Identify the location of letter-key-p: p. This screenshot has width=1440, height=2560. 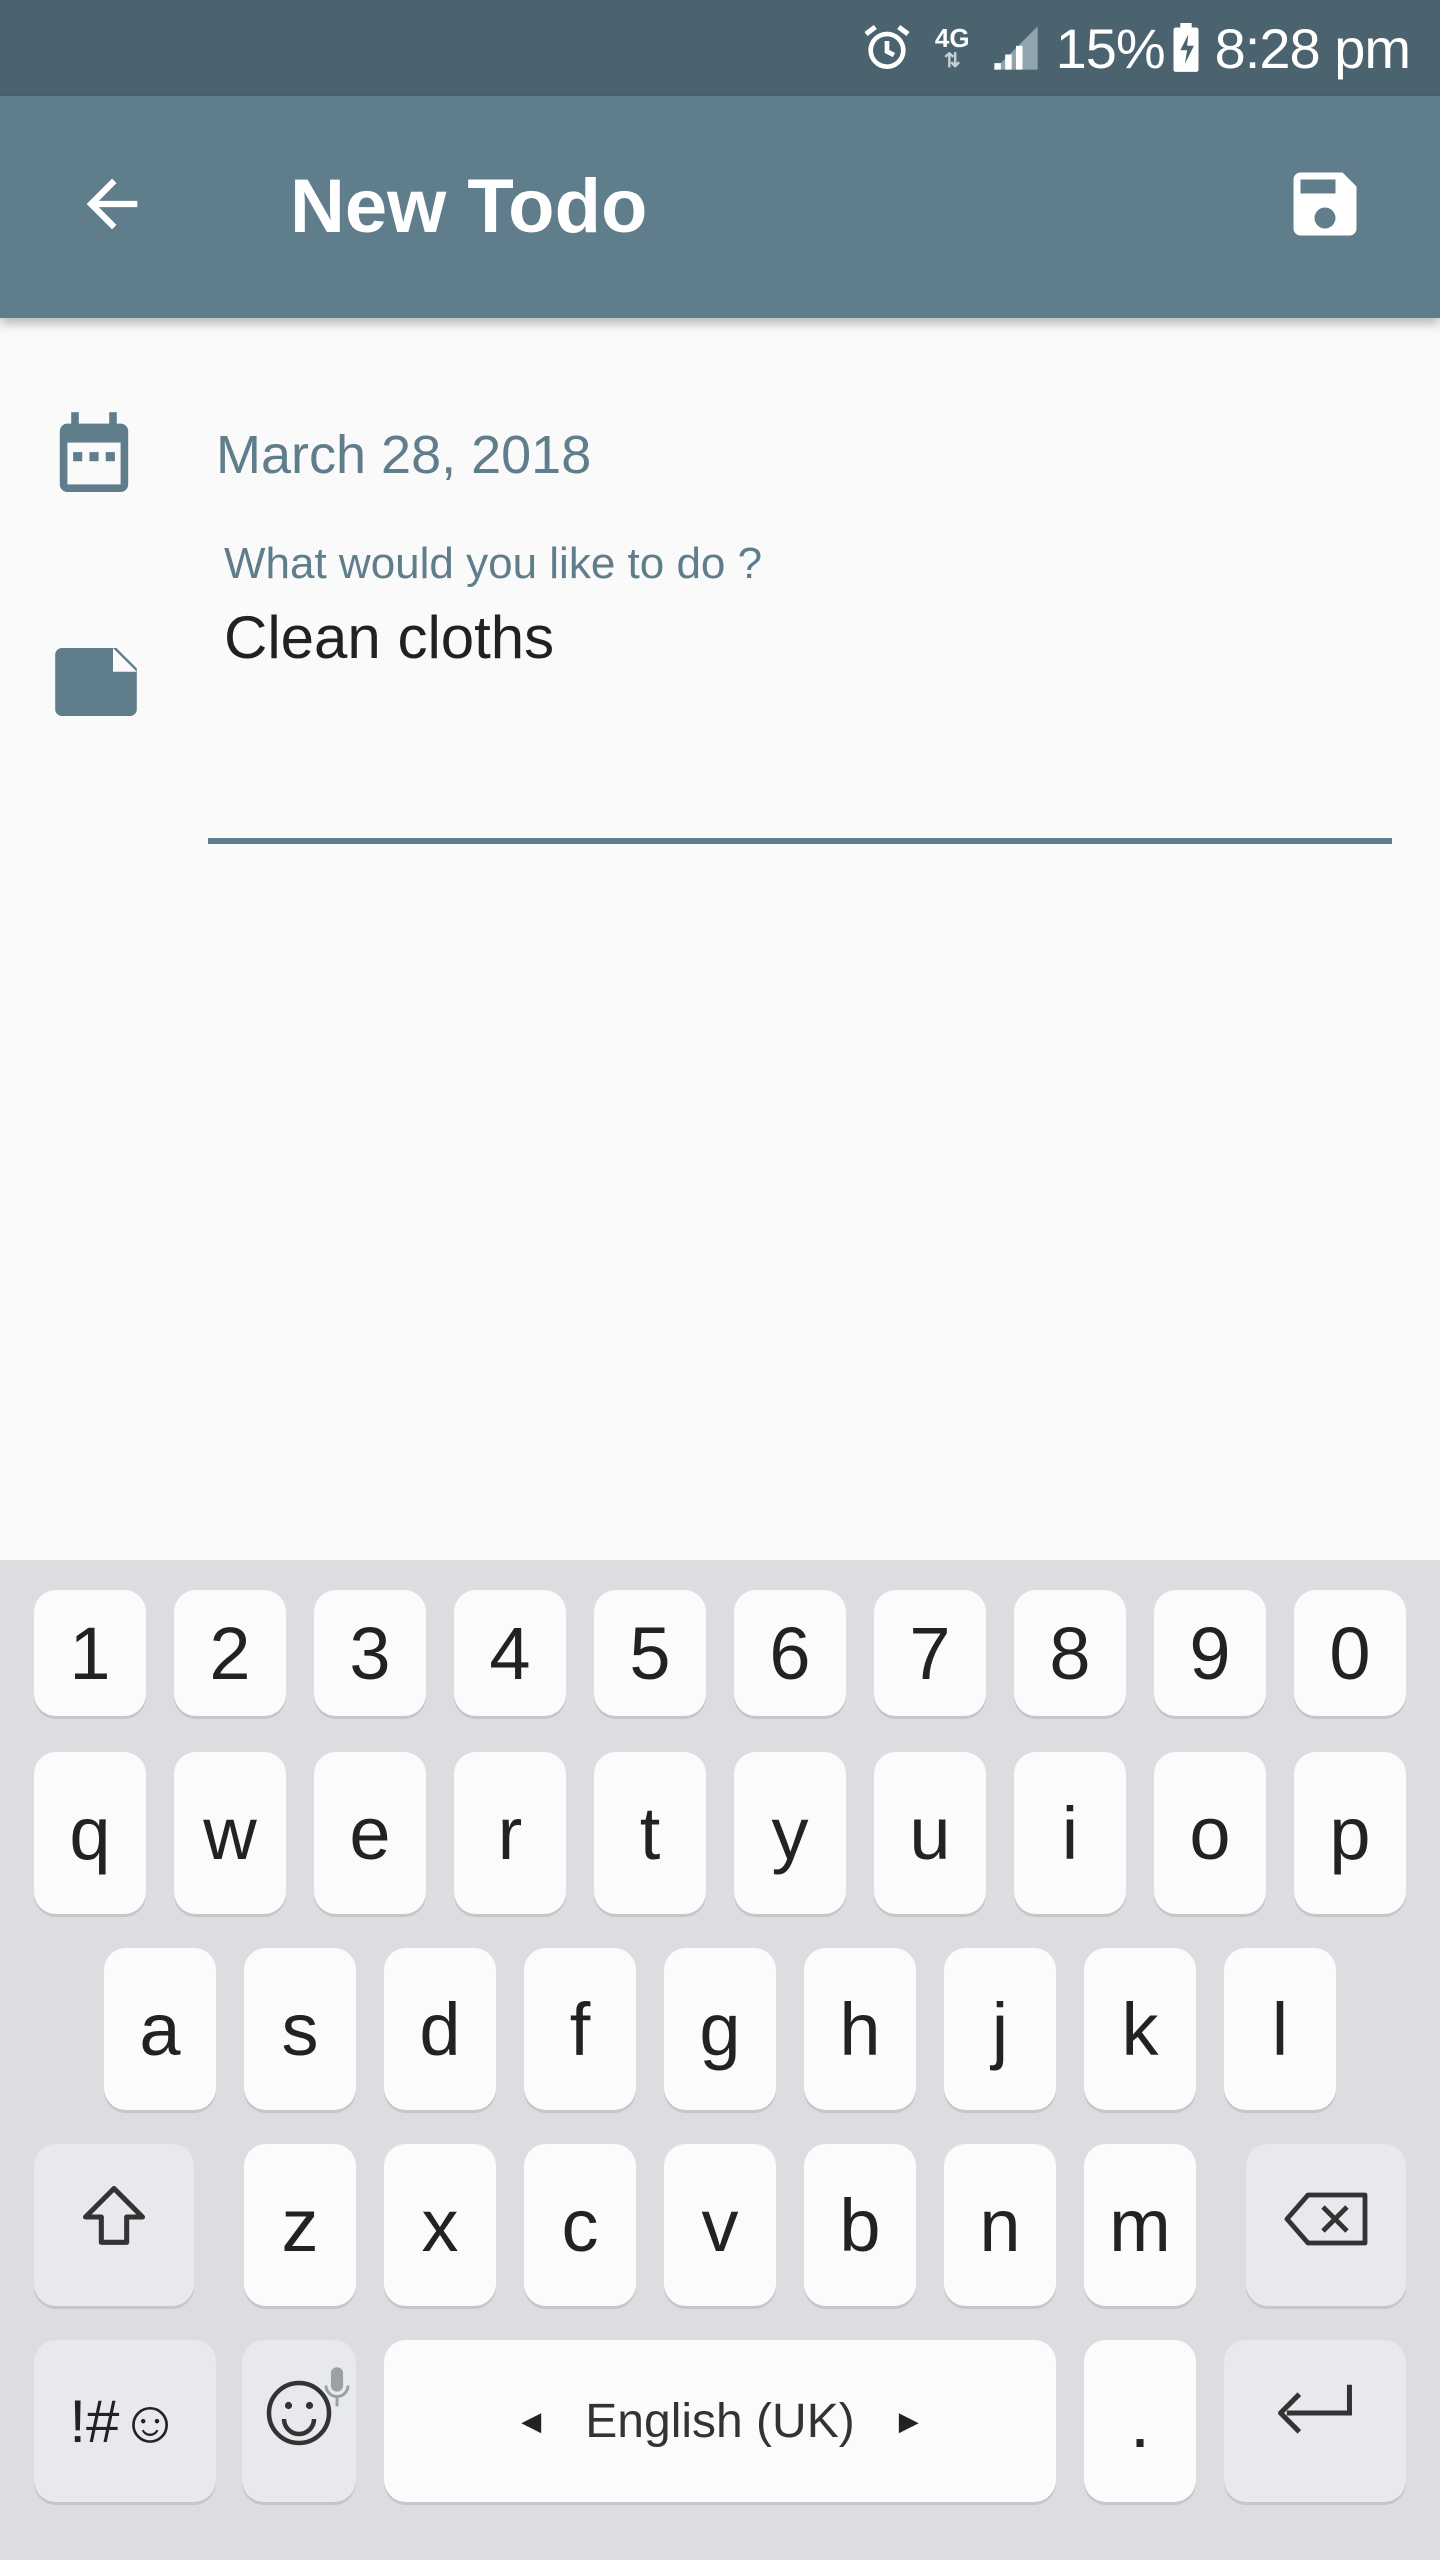
(1350, 1833).